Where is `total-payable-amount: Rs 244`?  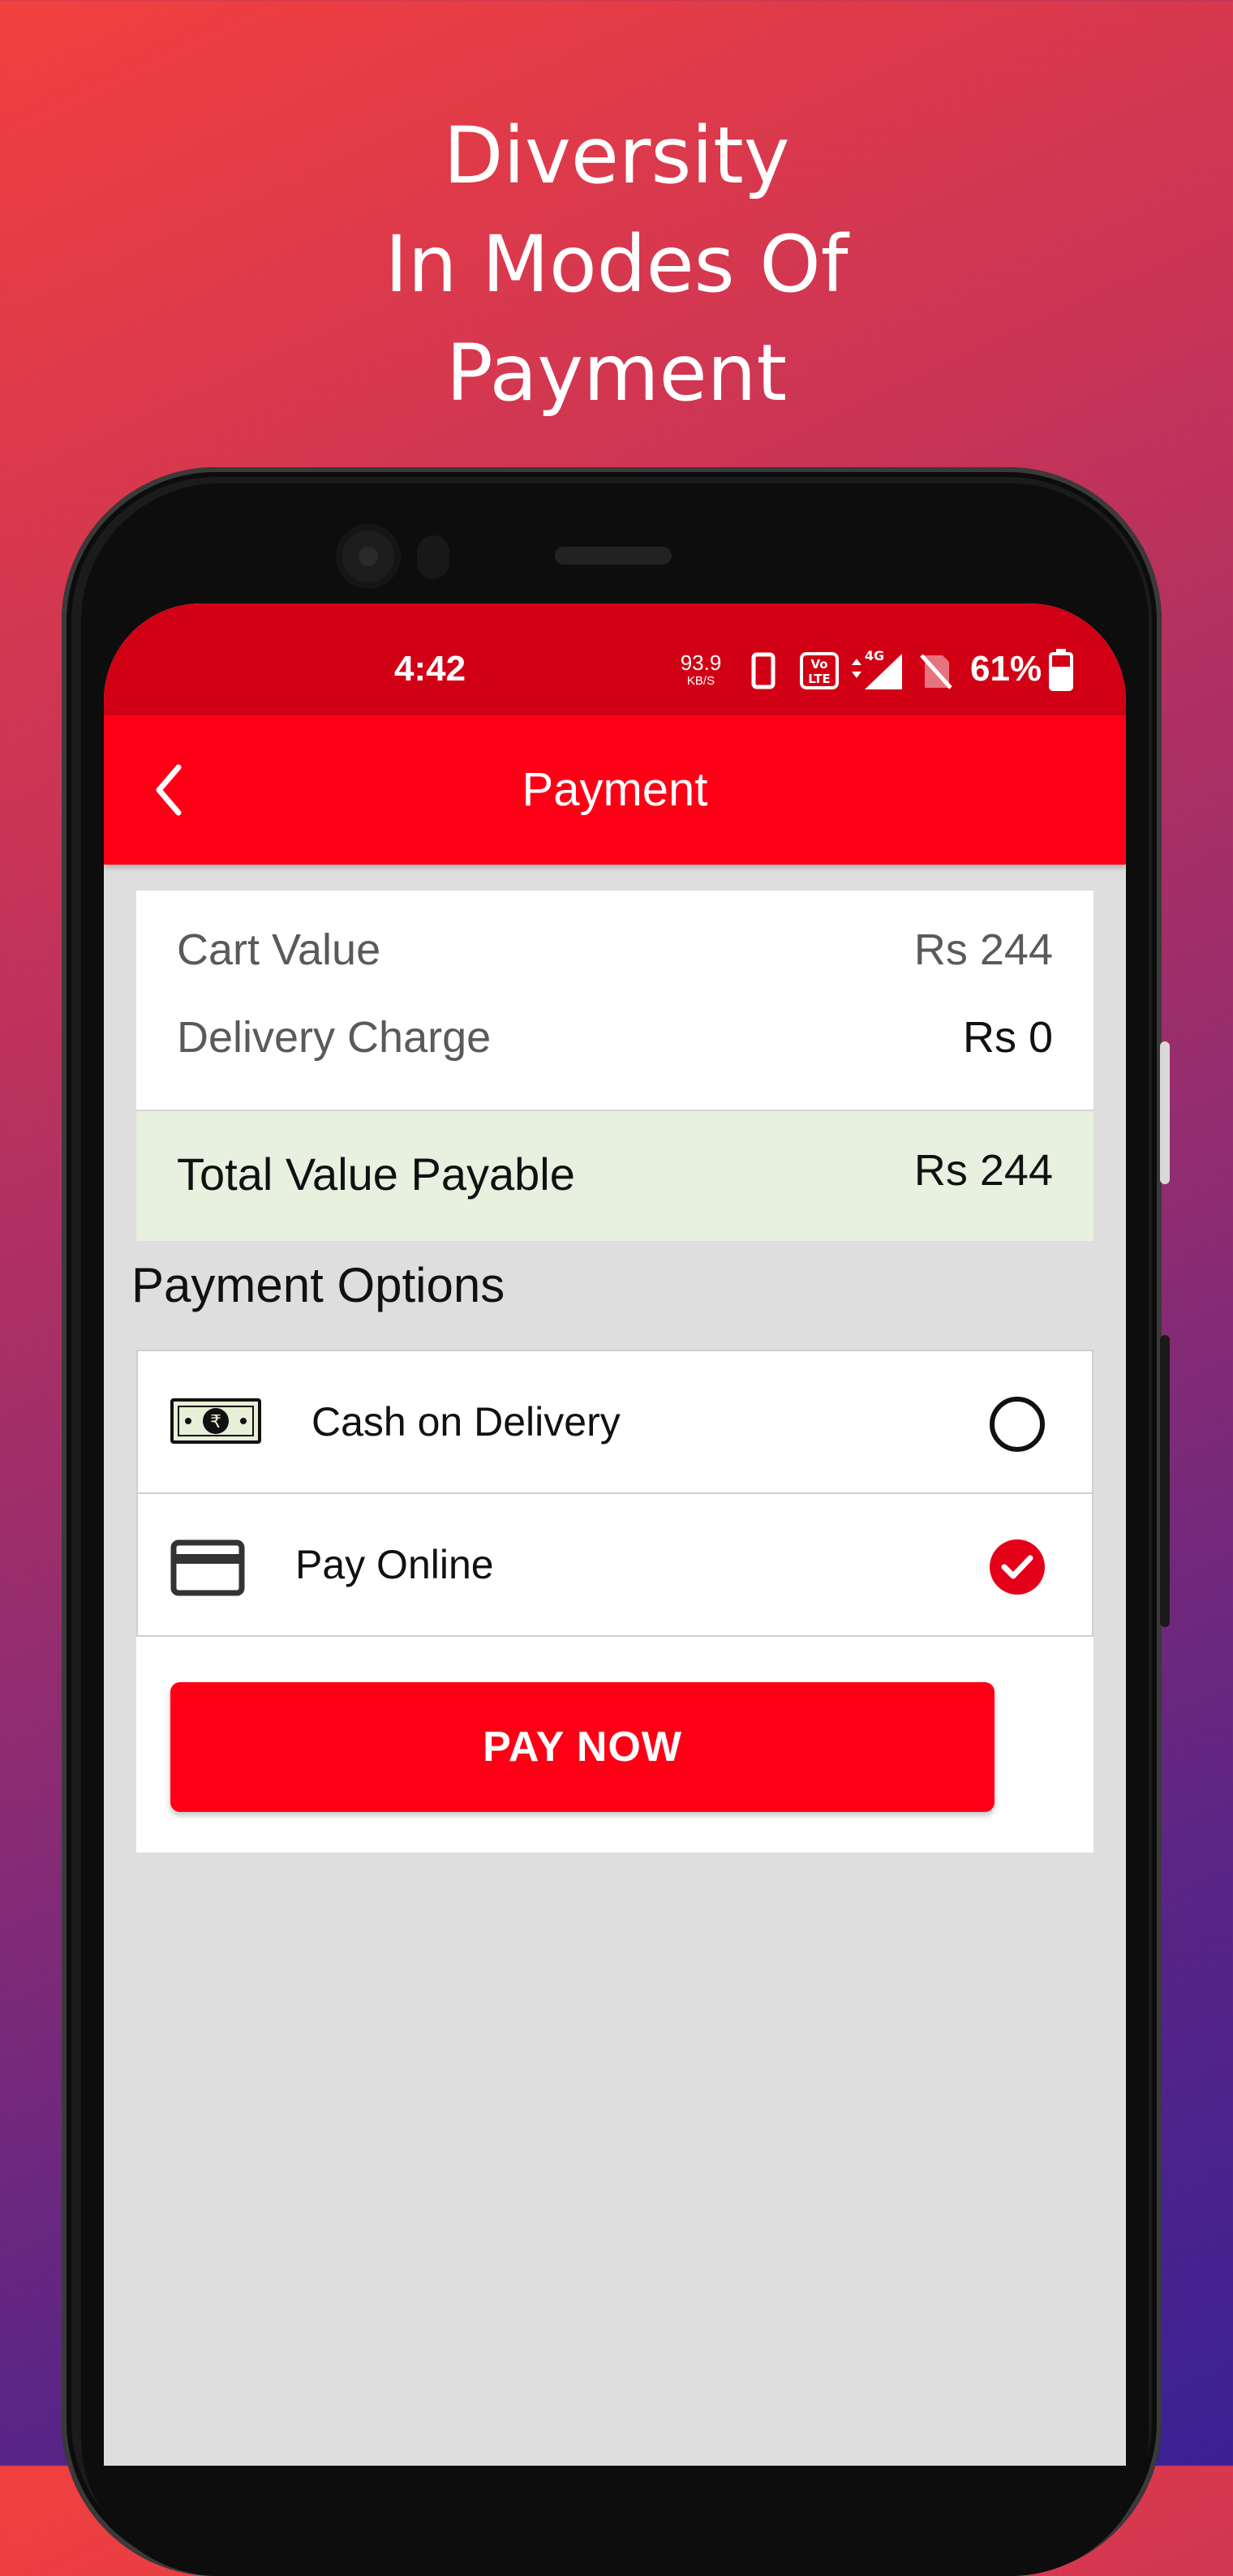 total-payable-amount: Rs 244 is located at coordinates (983, 1170).